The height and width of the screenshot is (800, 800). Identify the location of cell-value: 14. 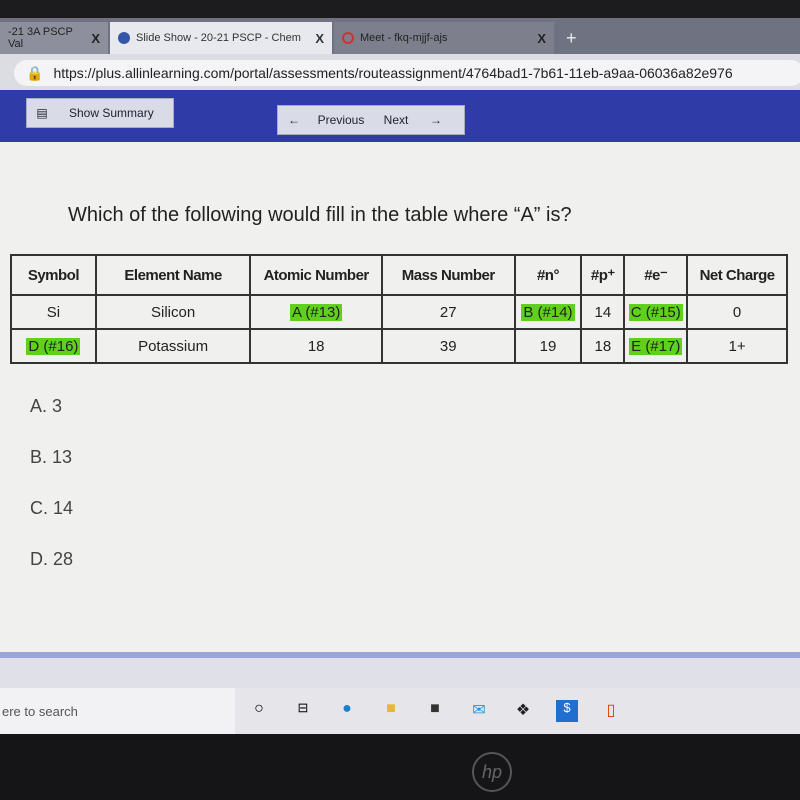
(603, 312).